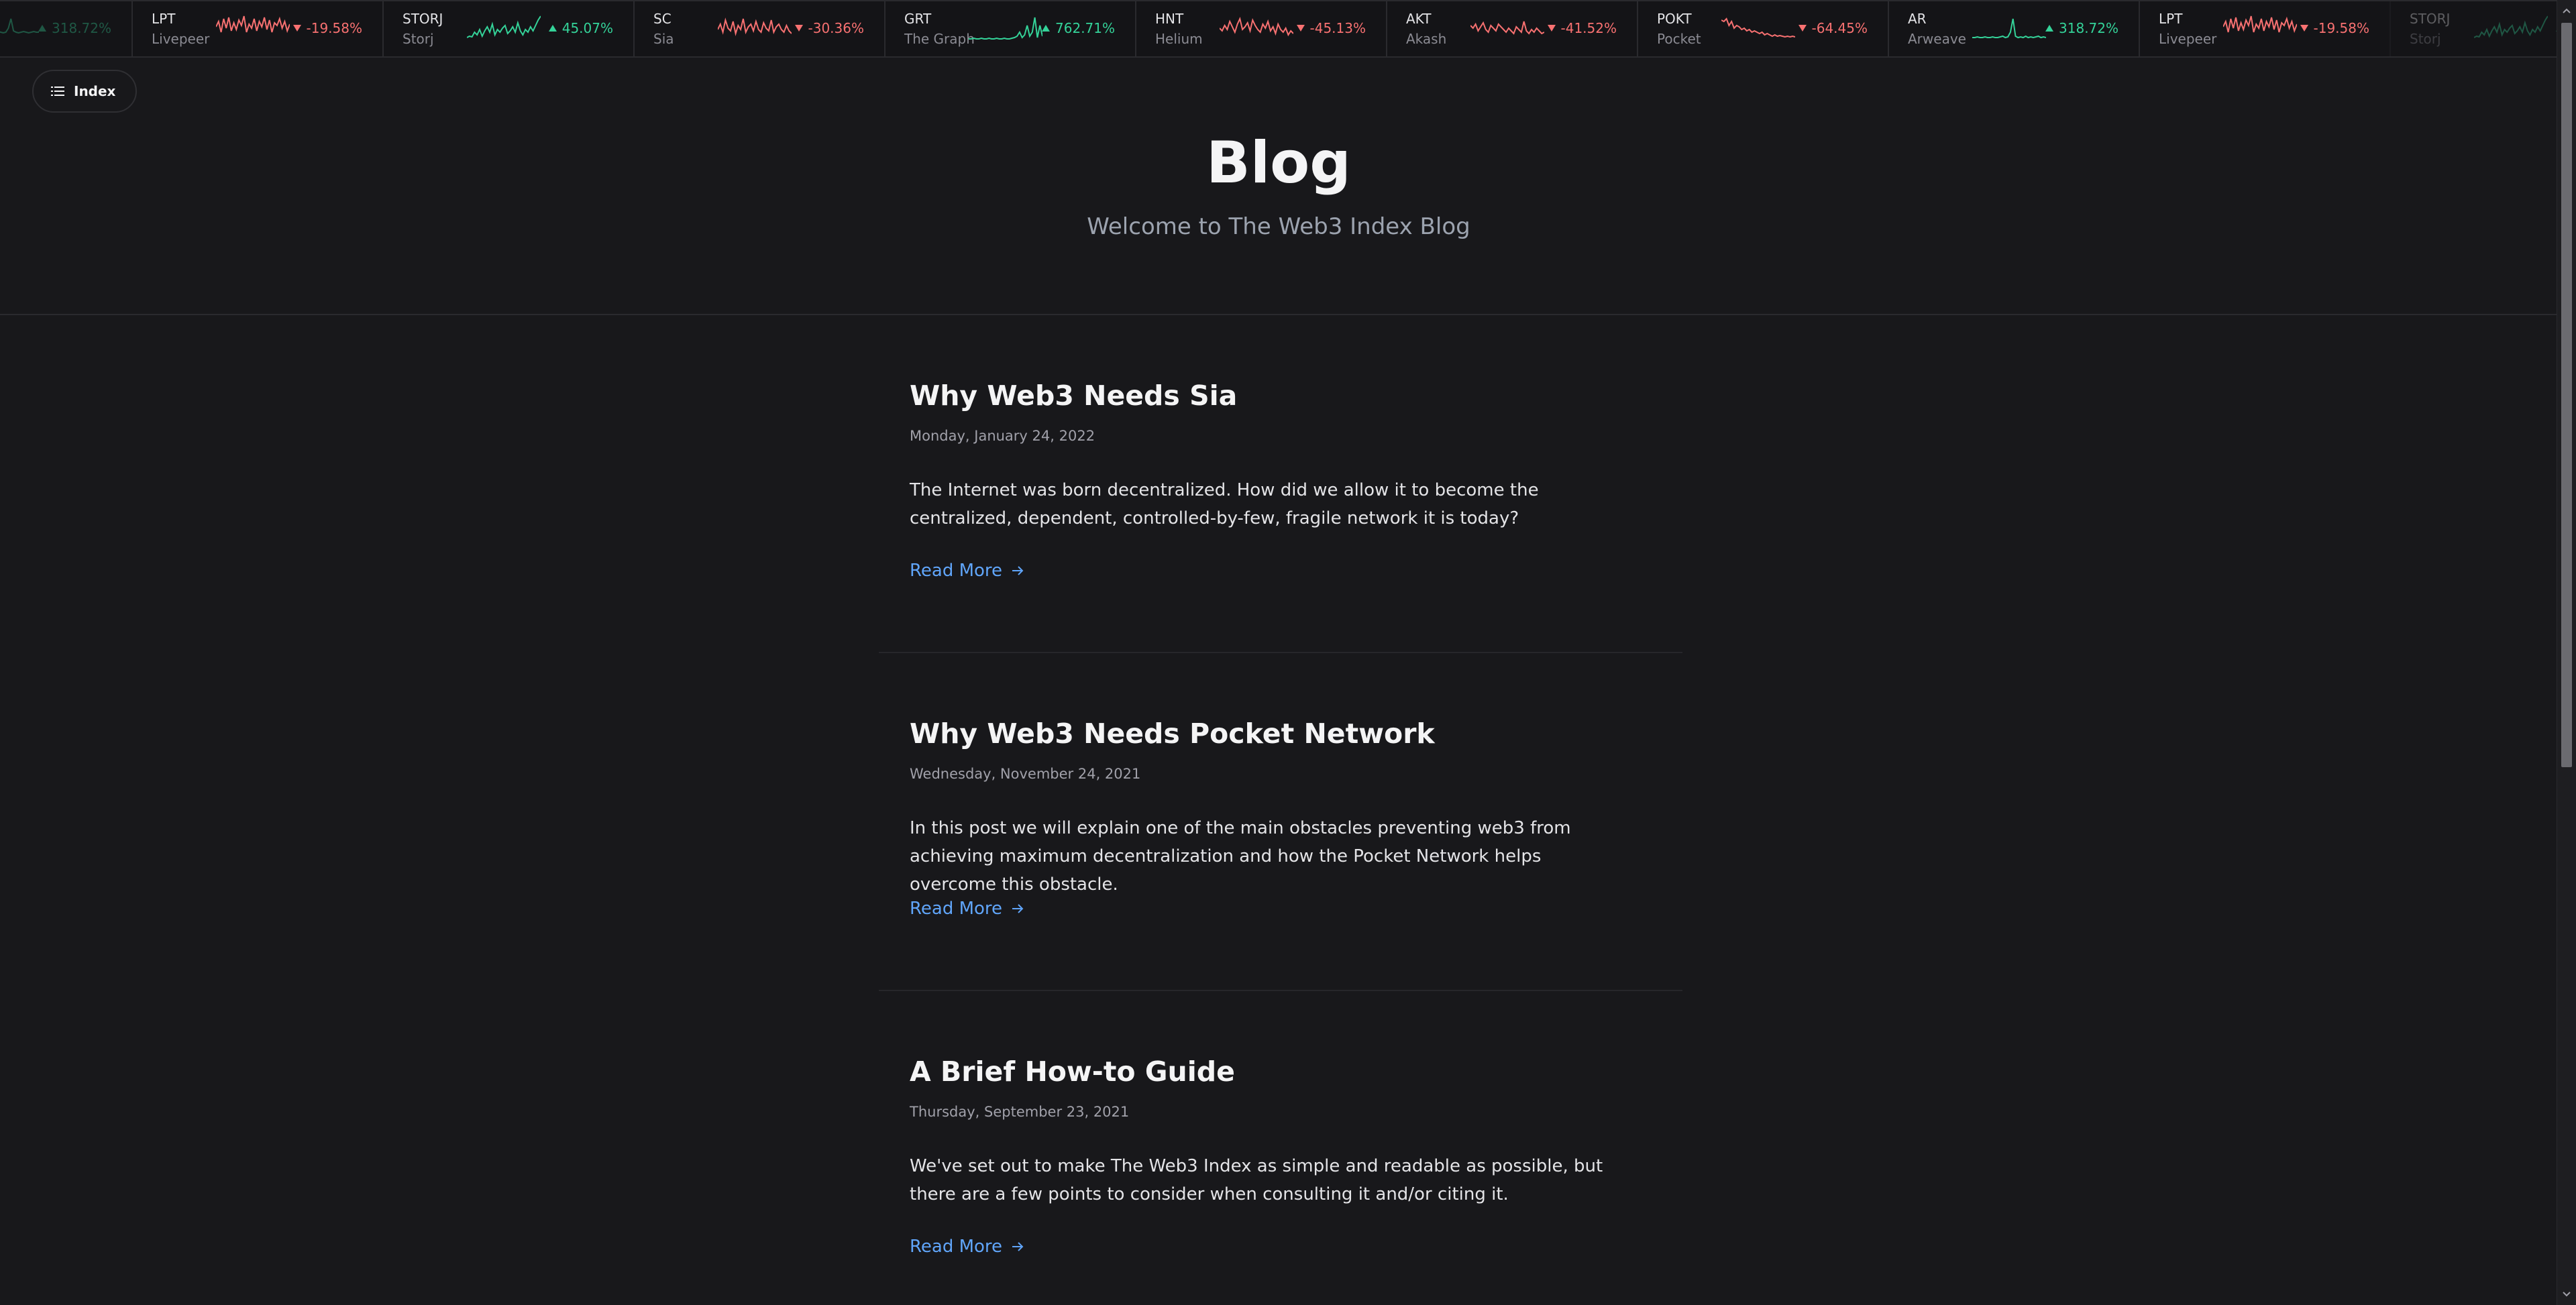  I want to click on ticker-change-value: 762.71%, so click(1085, 28).